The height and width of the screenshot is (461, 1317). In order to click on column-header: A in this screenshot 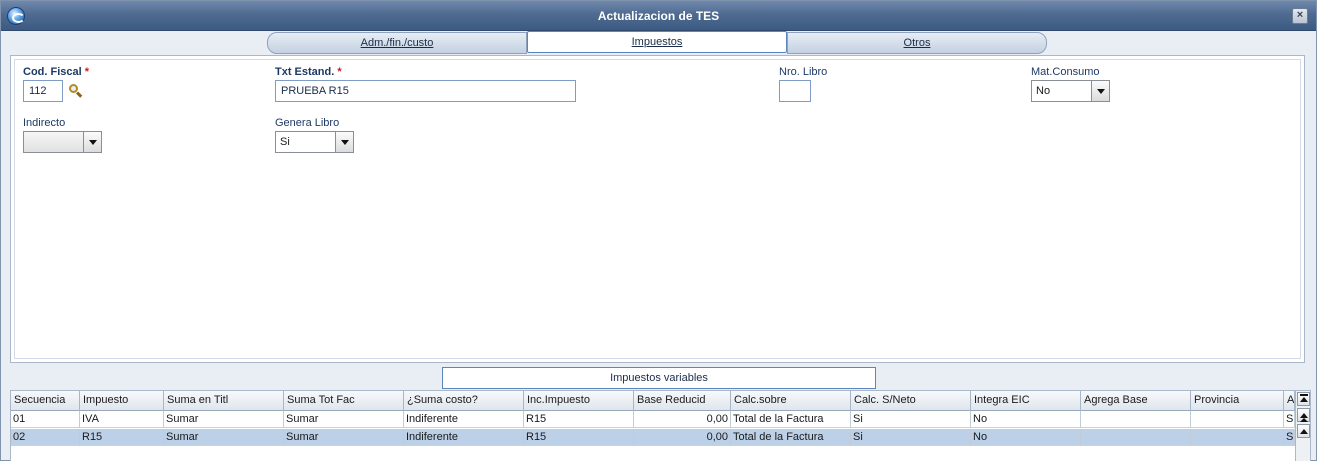, I will do `click(1289, 401)`.